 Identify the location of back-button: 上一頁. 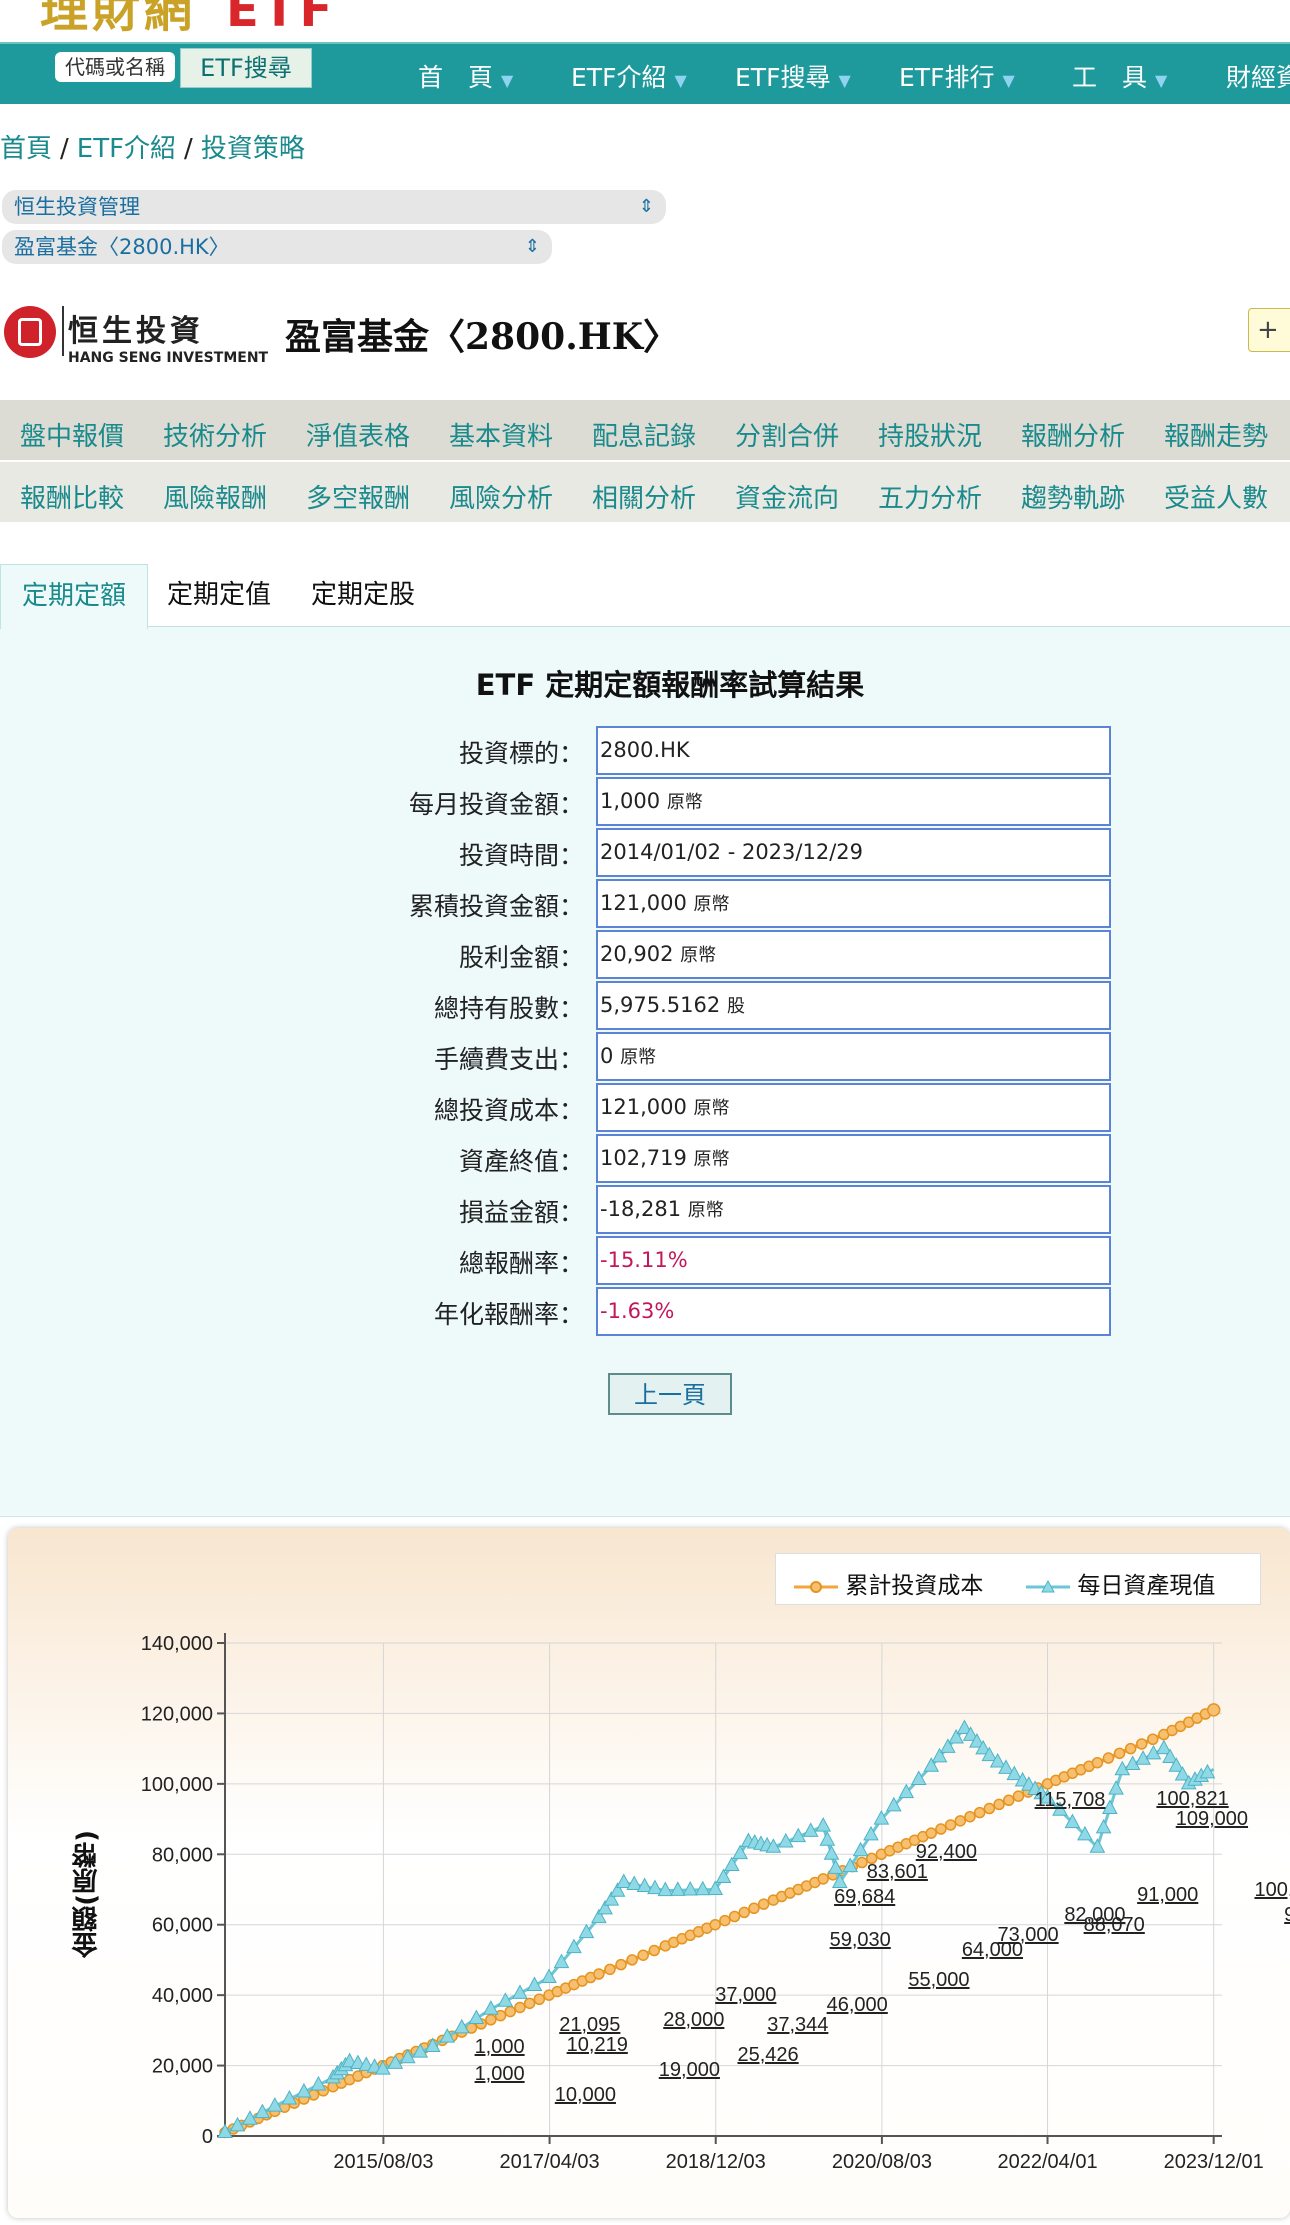
(670, 1394).